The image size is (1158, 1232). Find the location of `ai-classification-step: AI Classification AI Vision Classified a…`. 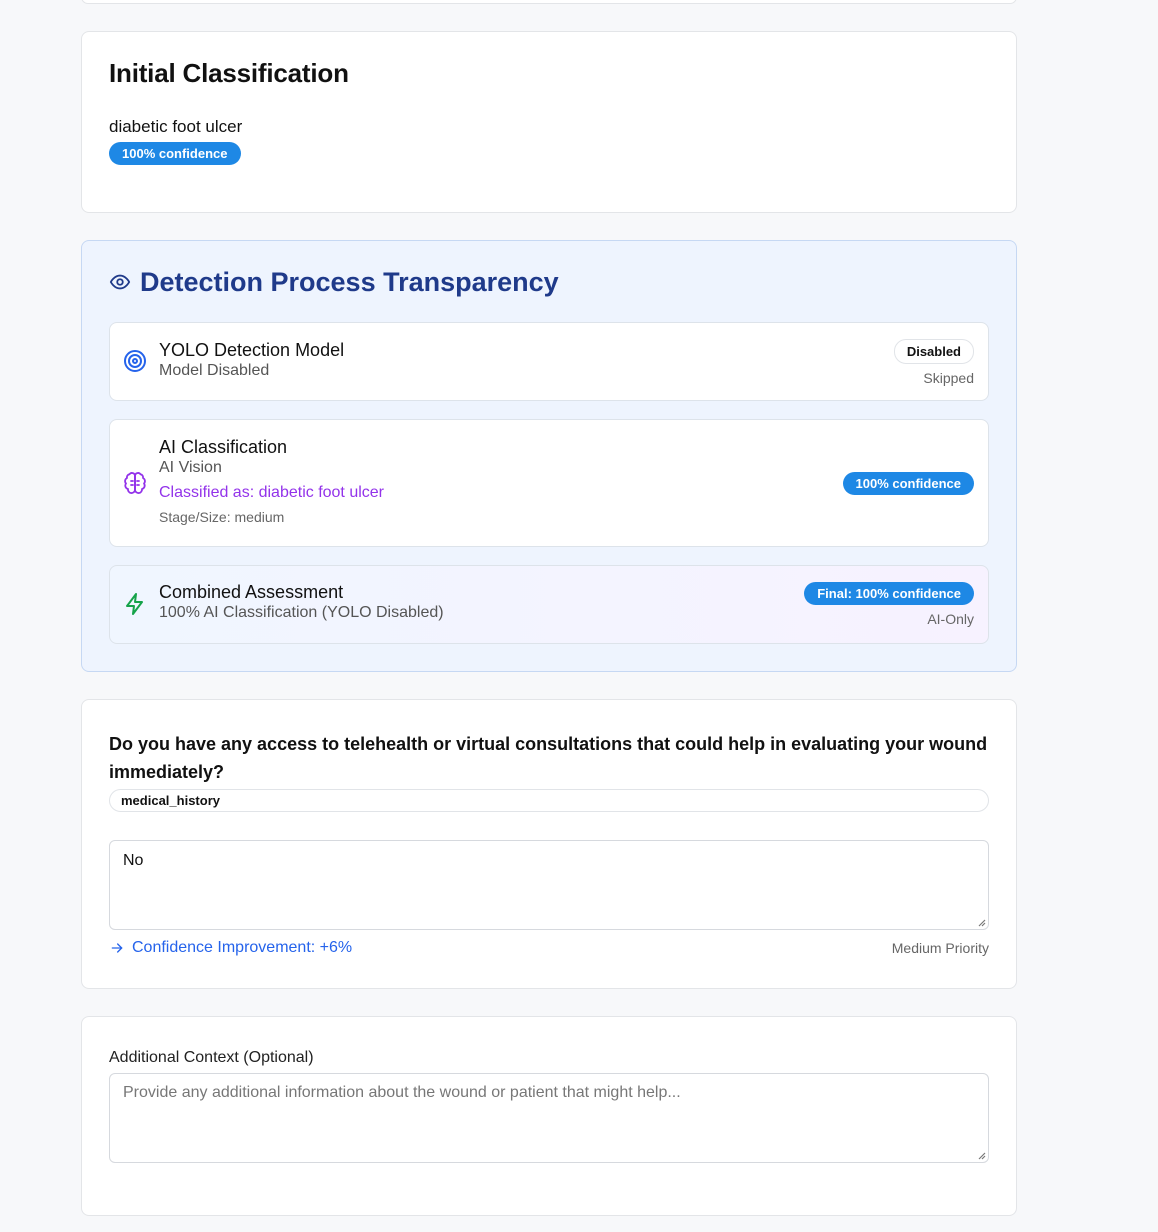

ai-classification-step: AI Classification AI Vision Classified a… is located at coordinates (549, 483).